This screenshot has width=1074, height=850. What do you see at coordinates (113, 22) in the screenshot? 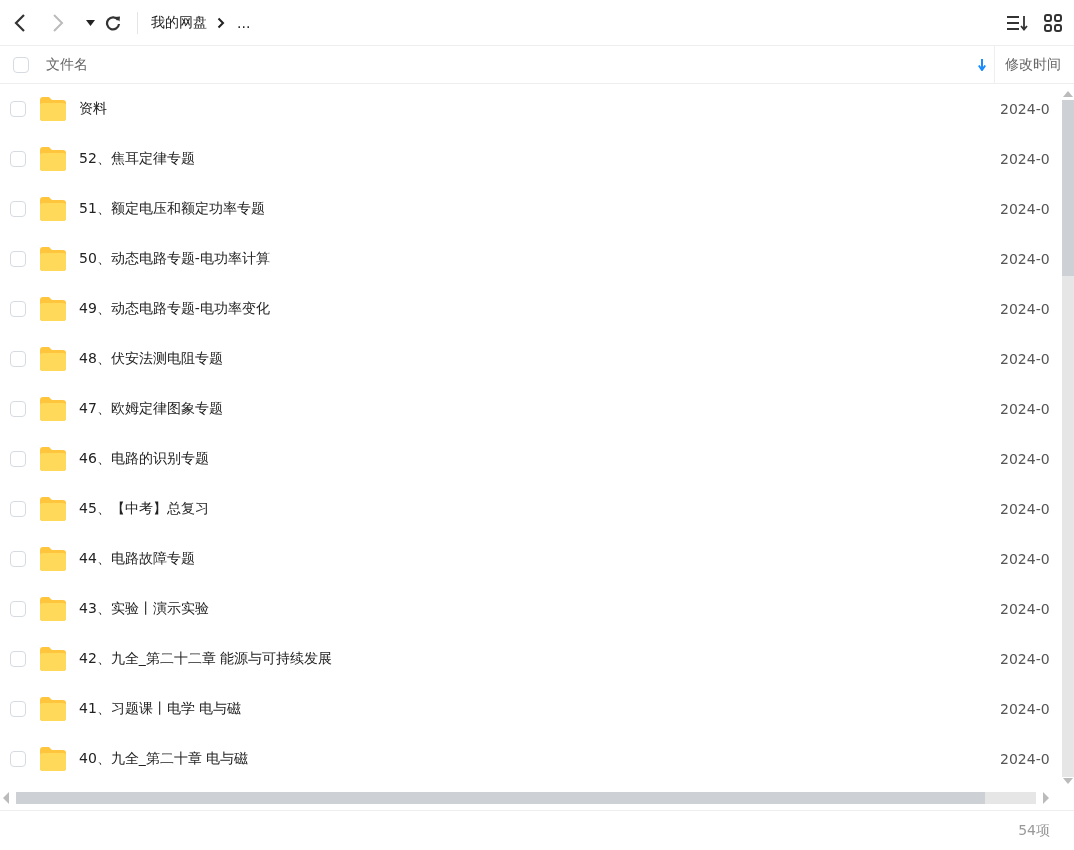
I see `refresh-icon` at bounding box center [113, 22].